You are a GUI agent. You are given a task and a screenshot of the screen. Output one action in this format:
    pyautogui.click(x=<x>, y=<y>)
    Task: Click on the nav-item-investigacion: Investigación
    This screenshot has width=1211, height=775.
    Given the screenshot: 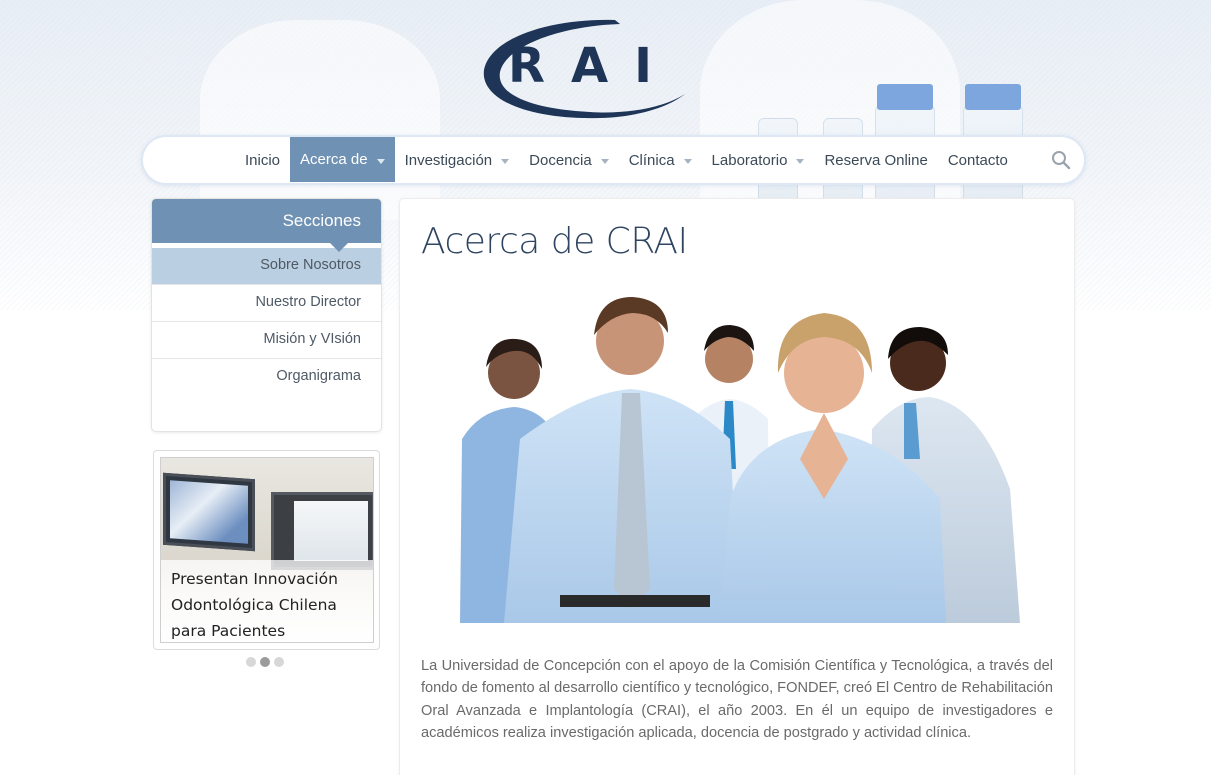 What is the action you would take?
    pyautogui.click(x=457, y=160)
    